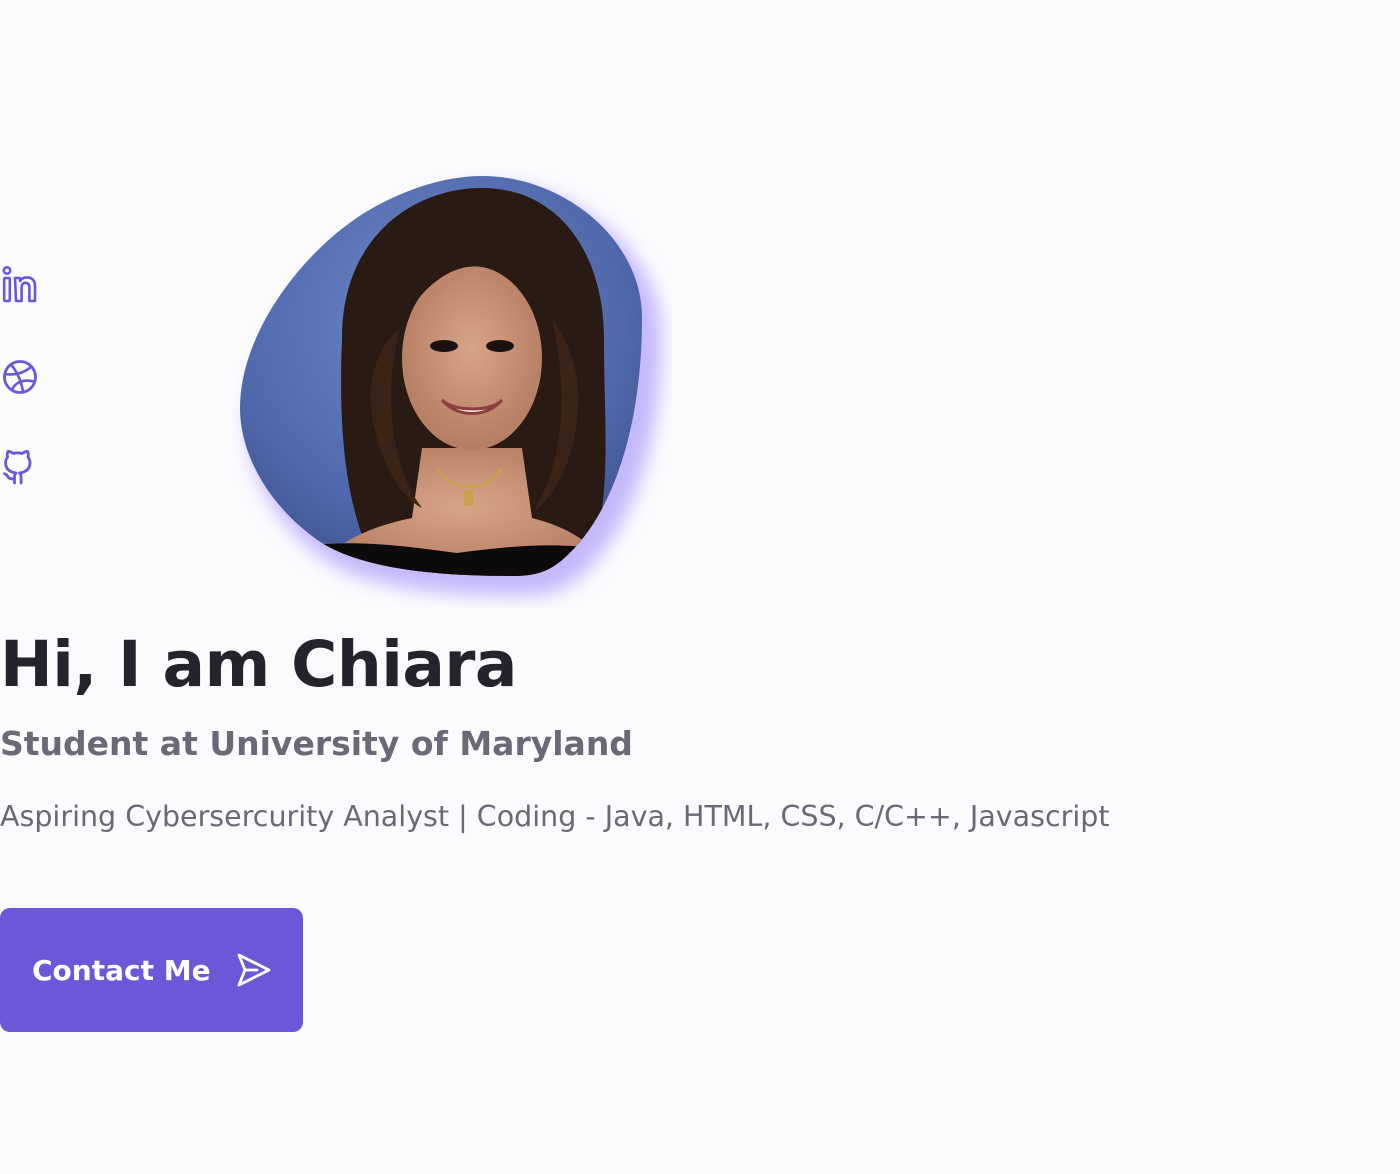 The width and height of the screenshot is (1400, 1174). I want to click on subtitle: Student at University of Maryland, so click(316, 743).